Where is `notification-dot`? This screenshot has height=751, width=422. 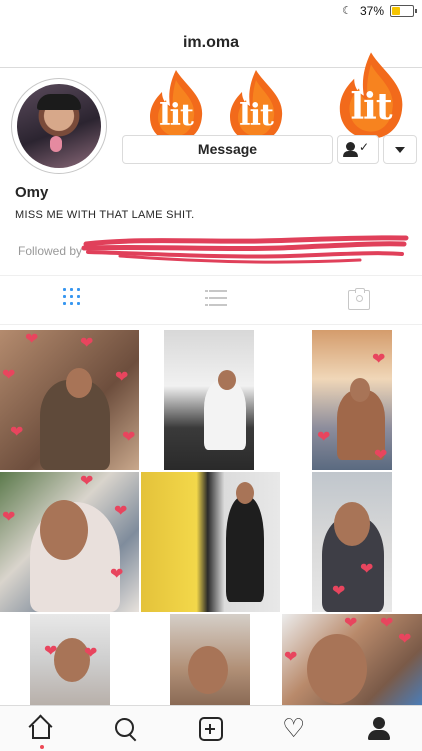 notification-dot is located at coordinates (42, 747).